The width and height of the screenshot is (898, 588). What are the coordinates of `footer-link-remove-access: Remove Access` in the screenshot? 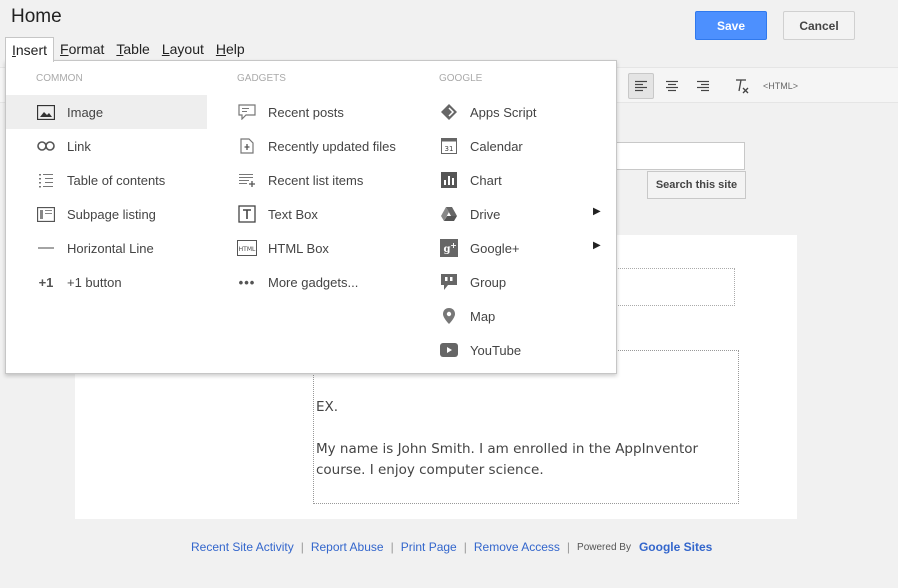 It's located at (517, 547).